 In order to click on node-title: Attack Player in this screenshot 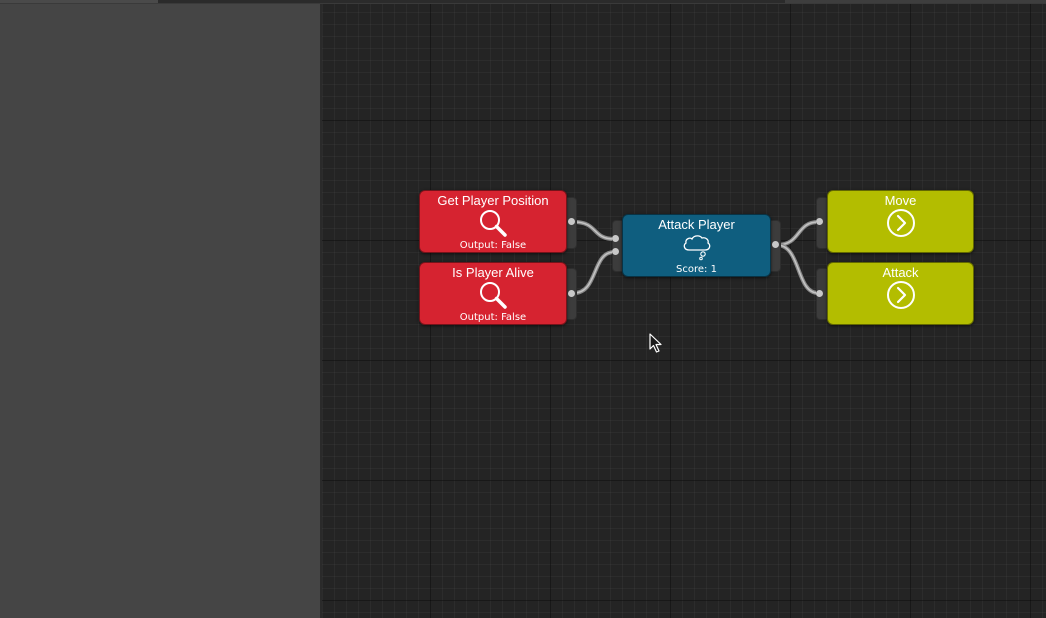, I will do `click(696, 224)`.